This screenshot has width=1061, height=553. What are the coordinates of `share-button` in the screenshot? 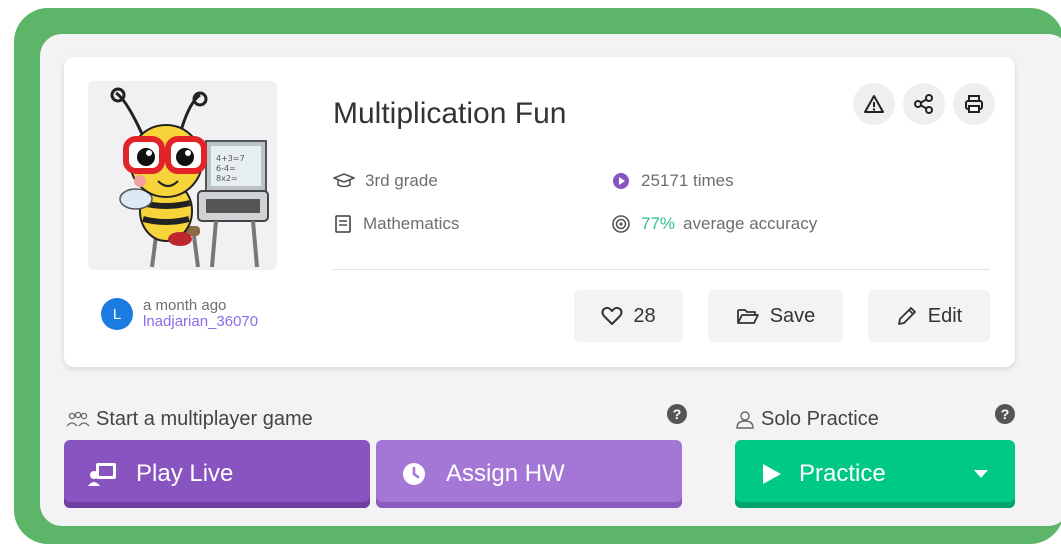 It's located at (924, 104).